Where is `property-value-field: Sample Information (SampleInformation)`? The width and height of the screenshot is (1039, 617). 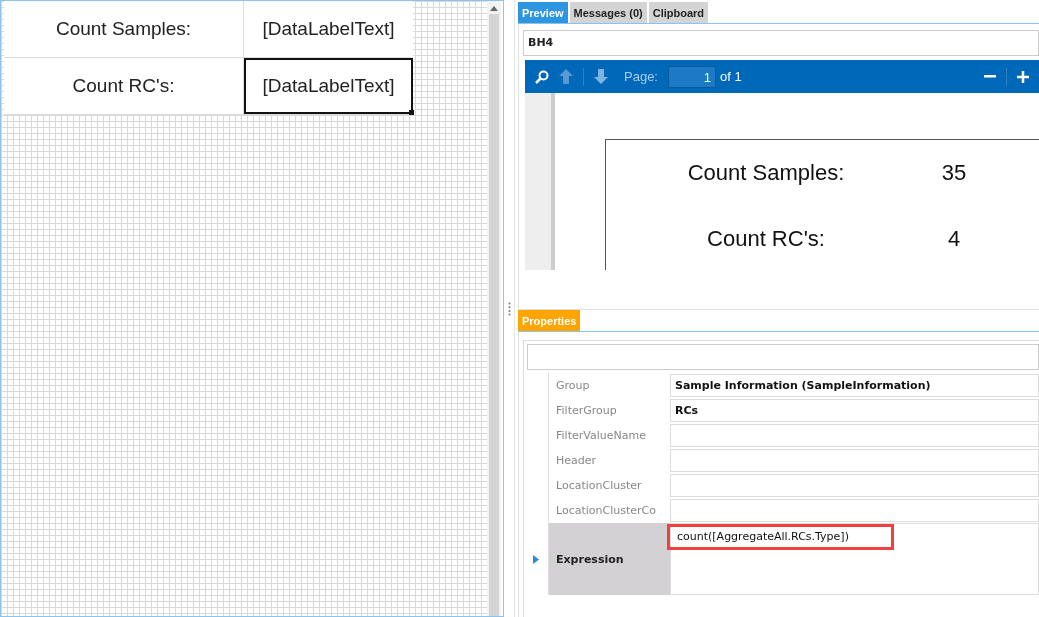
property-value-field: Sample Information (SampleInformation) is located at coordinates (854, 385).